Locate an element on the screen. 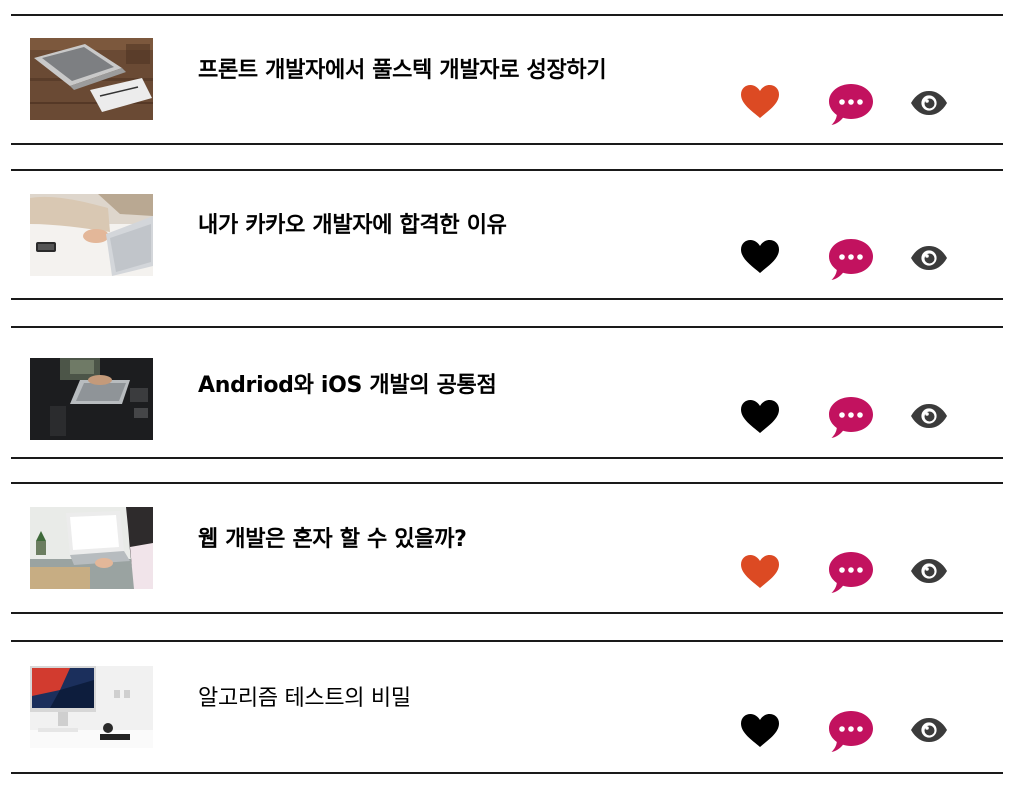 The width and height of the screenshot is (1014, 790). woman-using-laptop-image is located at coordinates (91, 548).